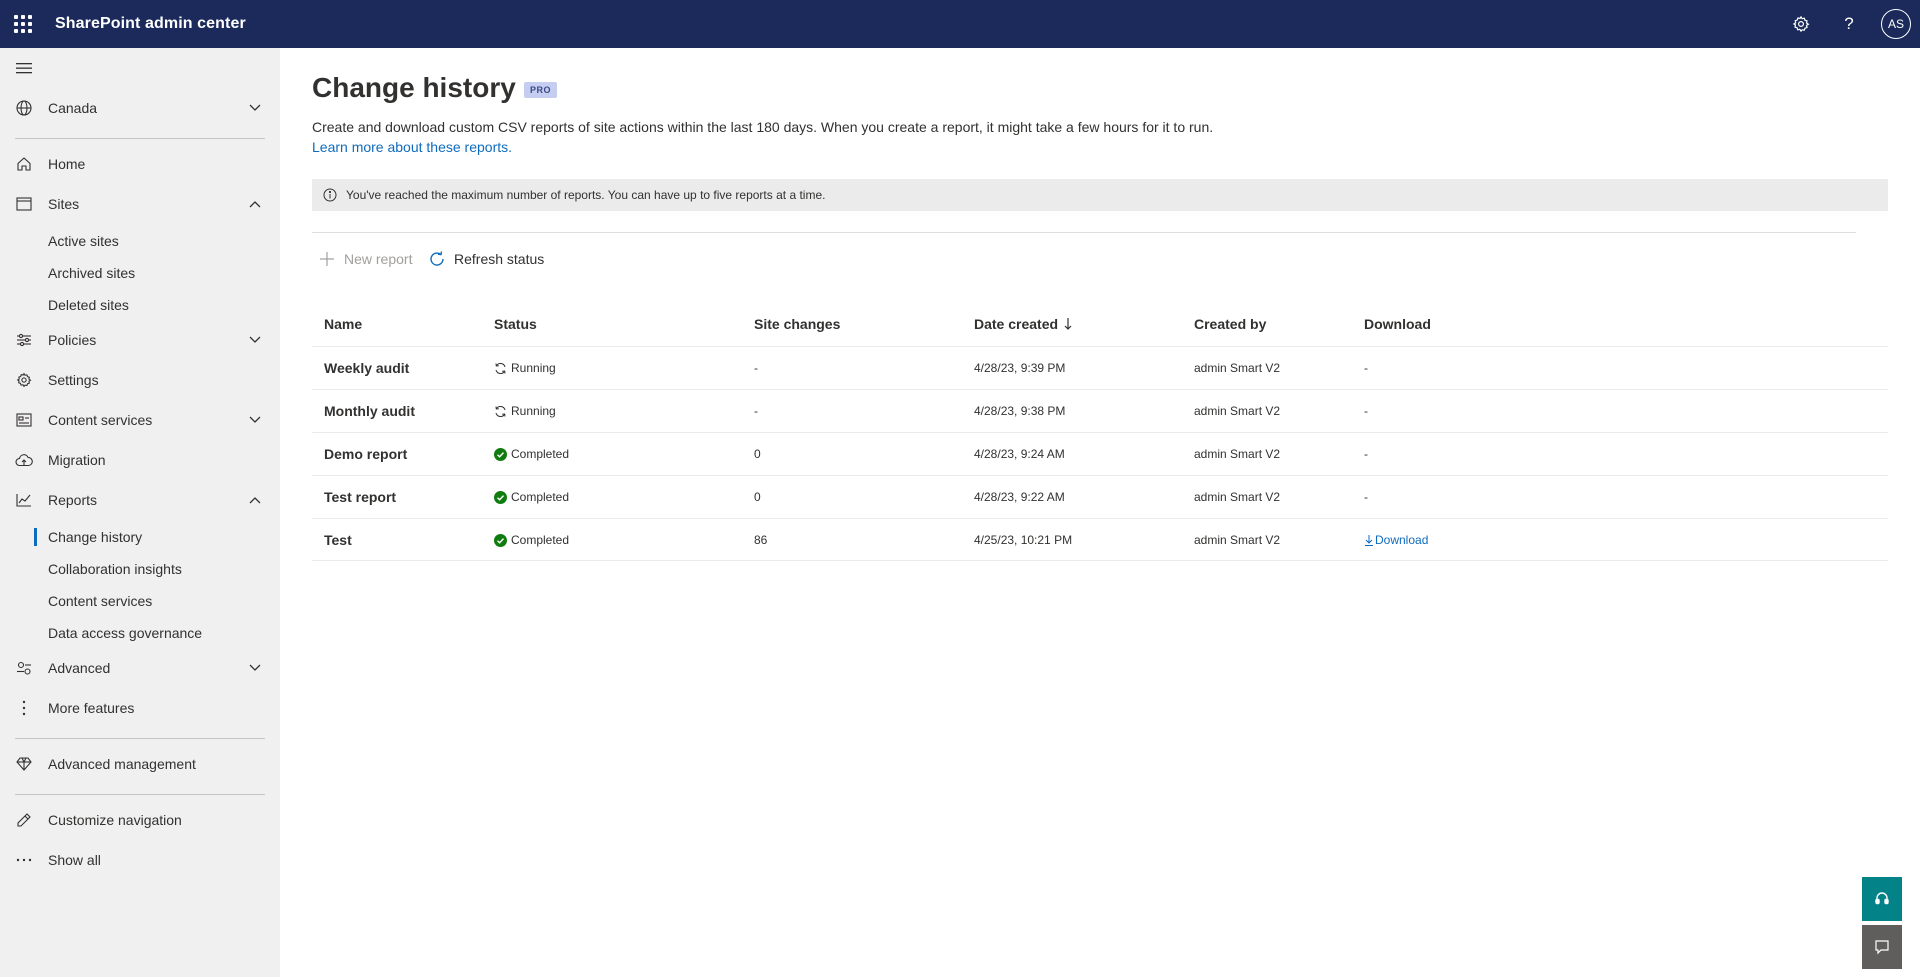 This screenshot has width=1920, height=977. Describe the element at coordinates (140, 380) in the screenshot. I see `sidebar-item-settings: Settings` at that location.